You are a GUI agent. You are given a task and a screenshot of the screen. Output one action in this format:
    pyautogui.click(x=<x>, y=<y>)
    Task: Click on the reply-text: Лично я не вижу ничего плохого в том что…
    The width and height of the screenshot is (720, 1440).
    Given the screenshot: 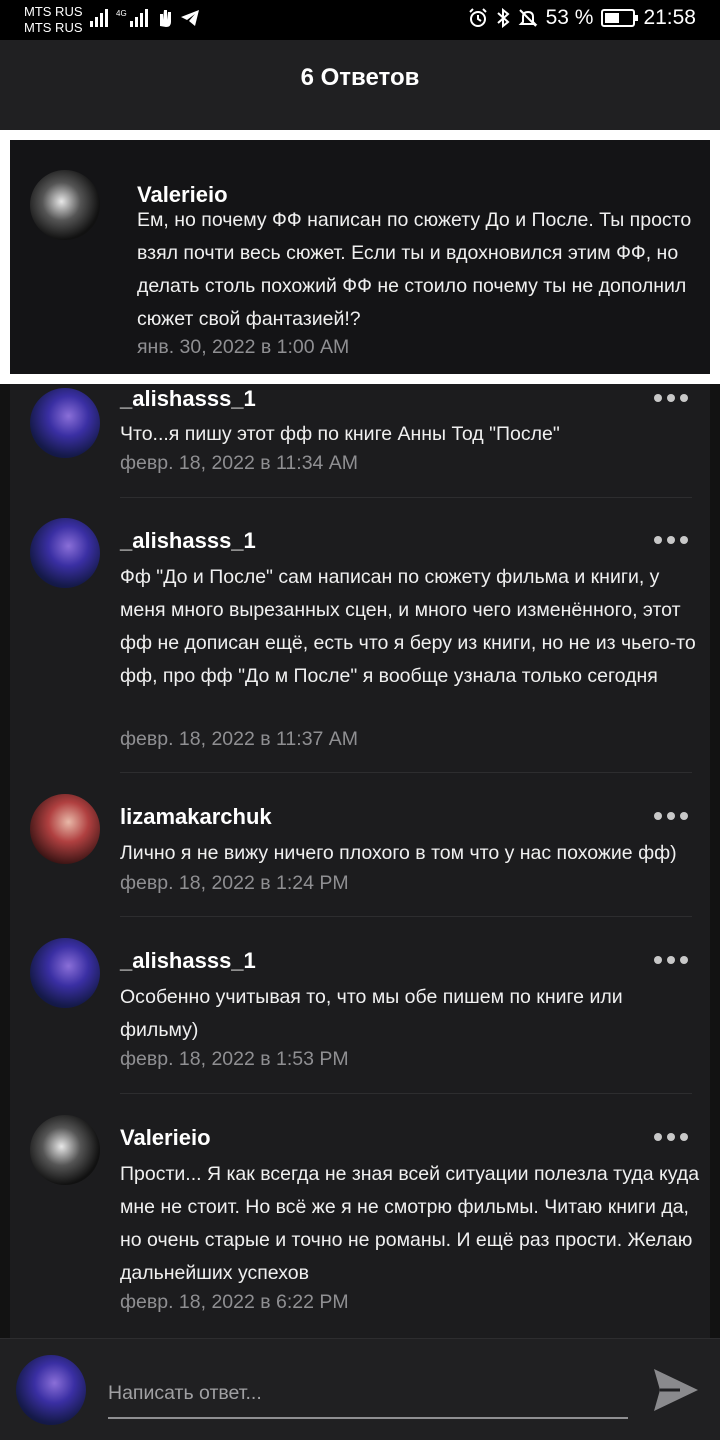 What is the action you would take?
    pyautogui.click(x=398, y=853)
    